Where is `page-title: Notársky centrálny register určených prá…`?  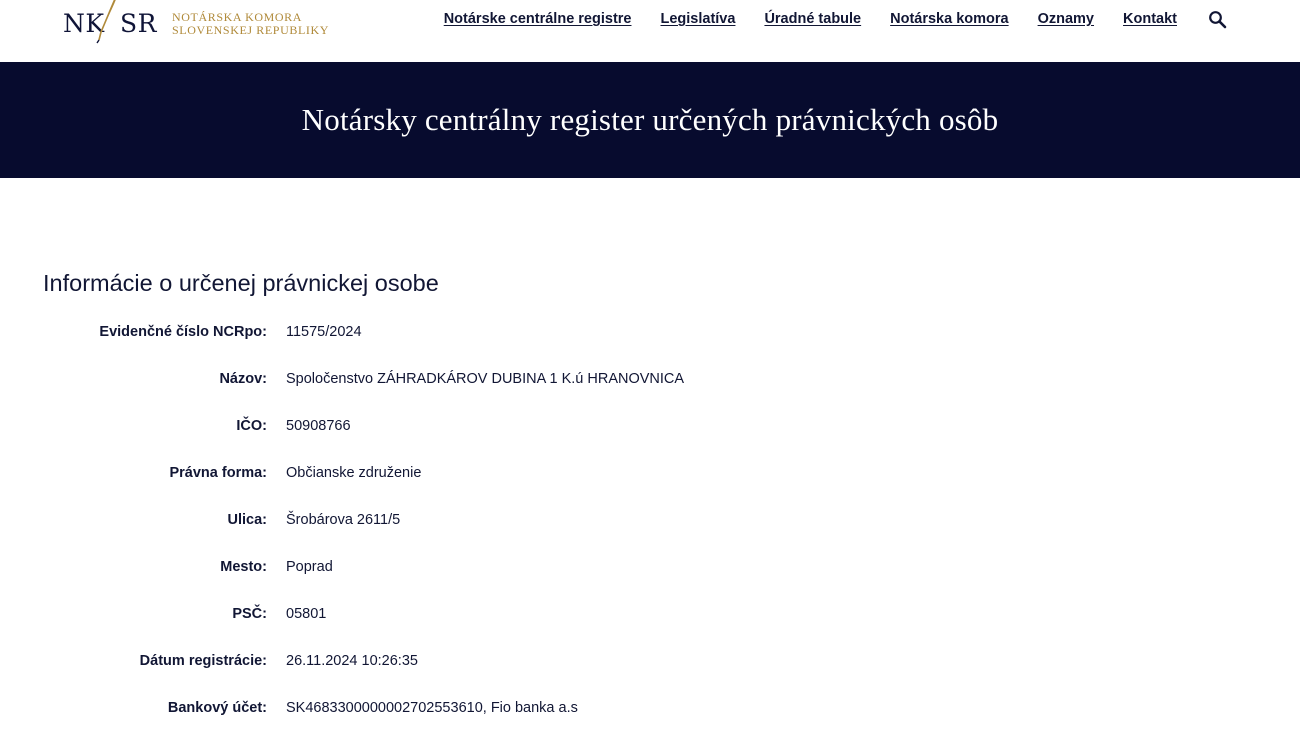
page-title: Notársky centrálny register určených prá… is located at coordinates (650, 119).